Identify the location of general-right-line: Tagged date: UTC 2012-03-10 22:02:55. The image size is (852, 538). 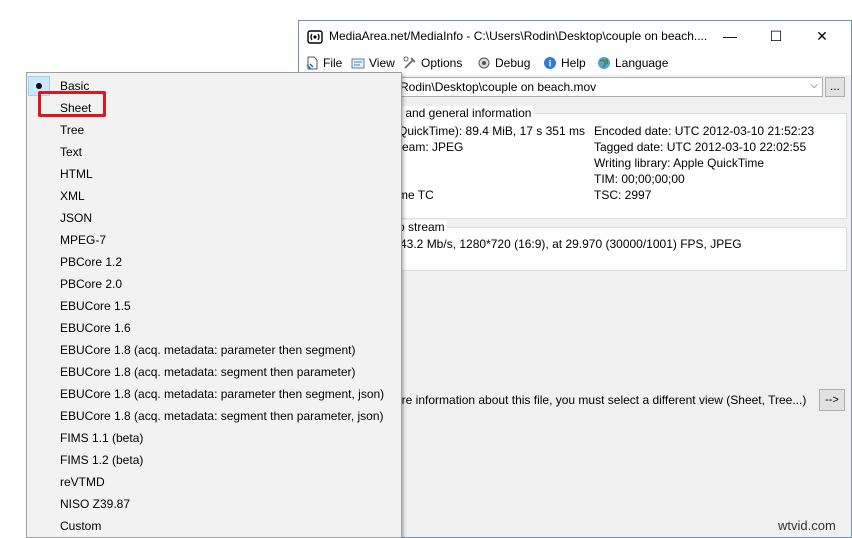
(700, 147).